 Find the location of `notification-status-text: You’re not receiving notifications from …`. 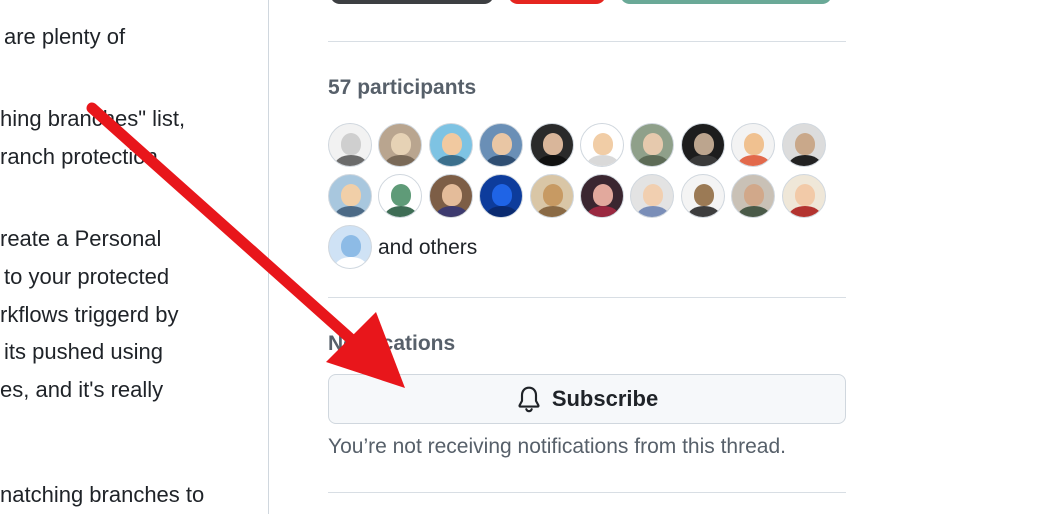

notification-status-text: You’re not receiving notifications from … is located at coordinates (557, 446).